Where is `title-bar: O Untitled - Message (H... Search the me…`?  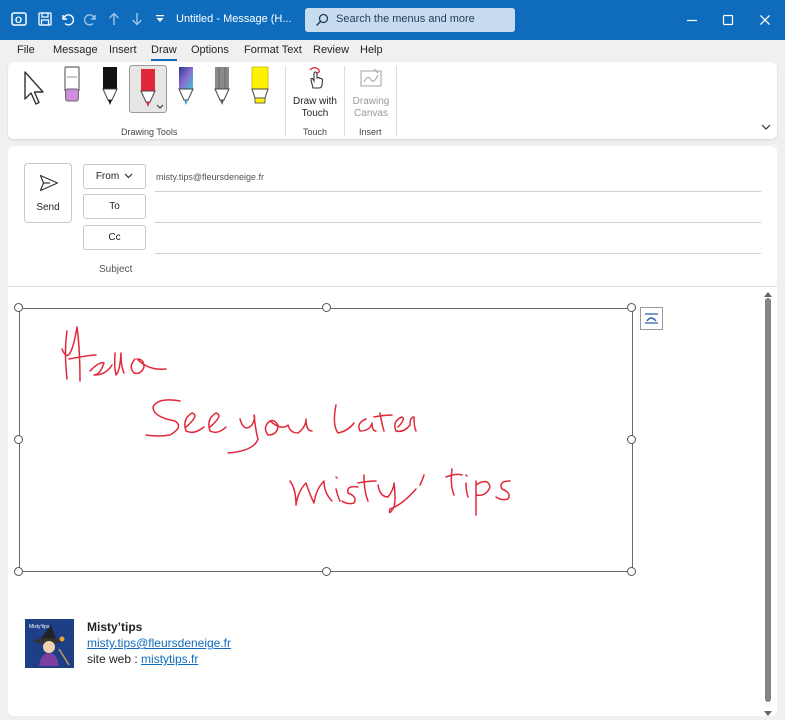
title-bar: O Untitled - Message (H... Search the me… is located at coordinates (392, 20).